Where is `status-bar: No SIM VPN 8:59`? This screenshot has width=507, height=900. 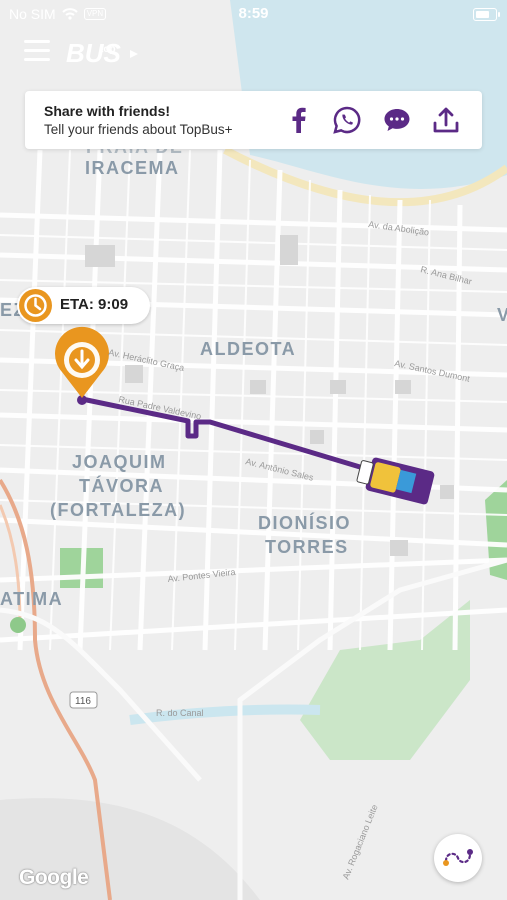
status-bar: No SIM VPN 8:59 is located at coordinates (253, 14).